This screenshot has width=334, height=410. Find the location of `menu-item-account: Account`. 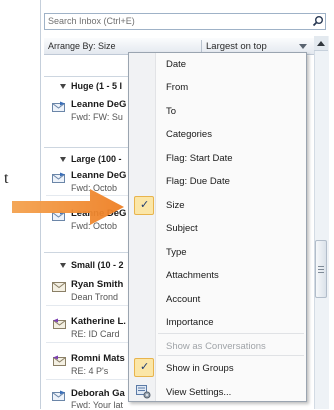

menu-item-account: Account is located at coordinates (183, 299).